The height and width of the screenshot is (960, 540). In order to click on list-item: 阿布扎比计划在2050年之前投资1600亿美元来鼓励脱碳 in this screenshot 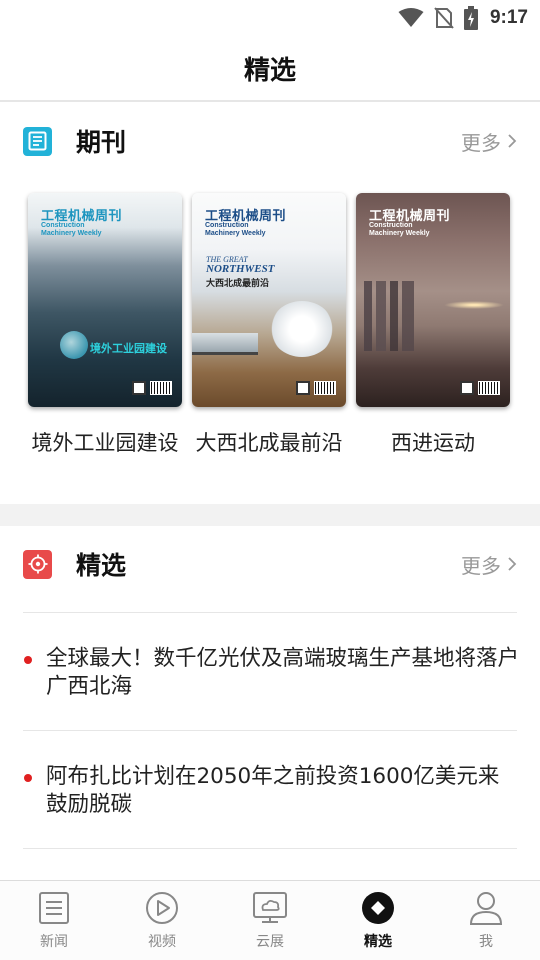, I will do `click(270, 789)`.